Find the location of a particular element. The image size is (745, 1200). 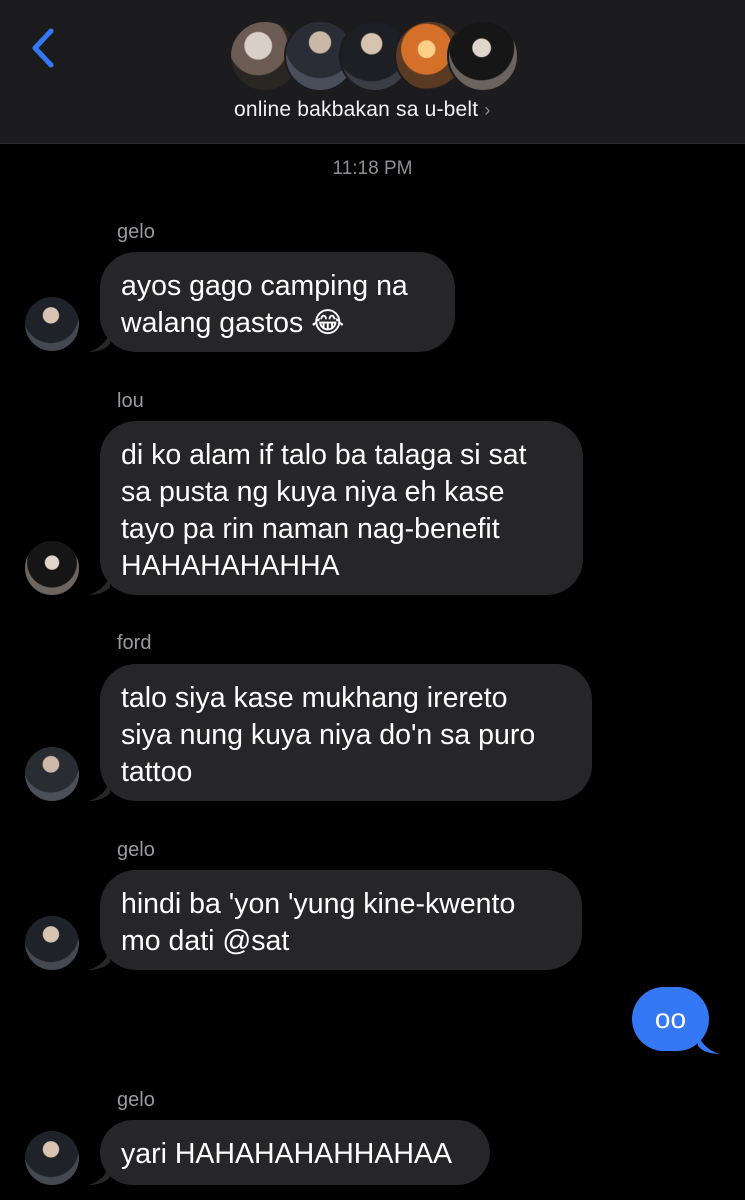

message-bubble: yari HAHAHAHAHHAHAA is located at coordinates (295, 1152).